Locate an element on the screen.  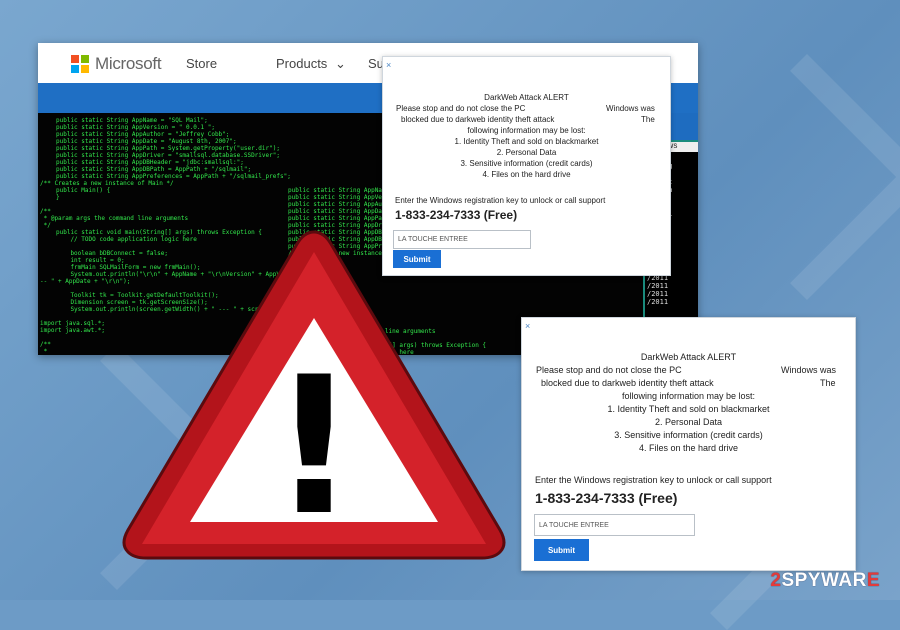
exclamation-mark: ! is located at coordinates (314, 446).